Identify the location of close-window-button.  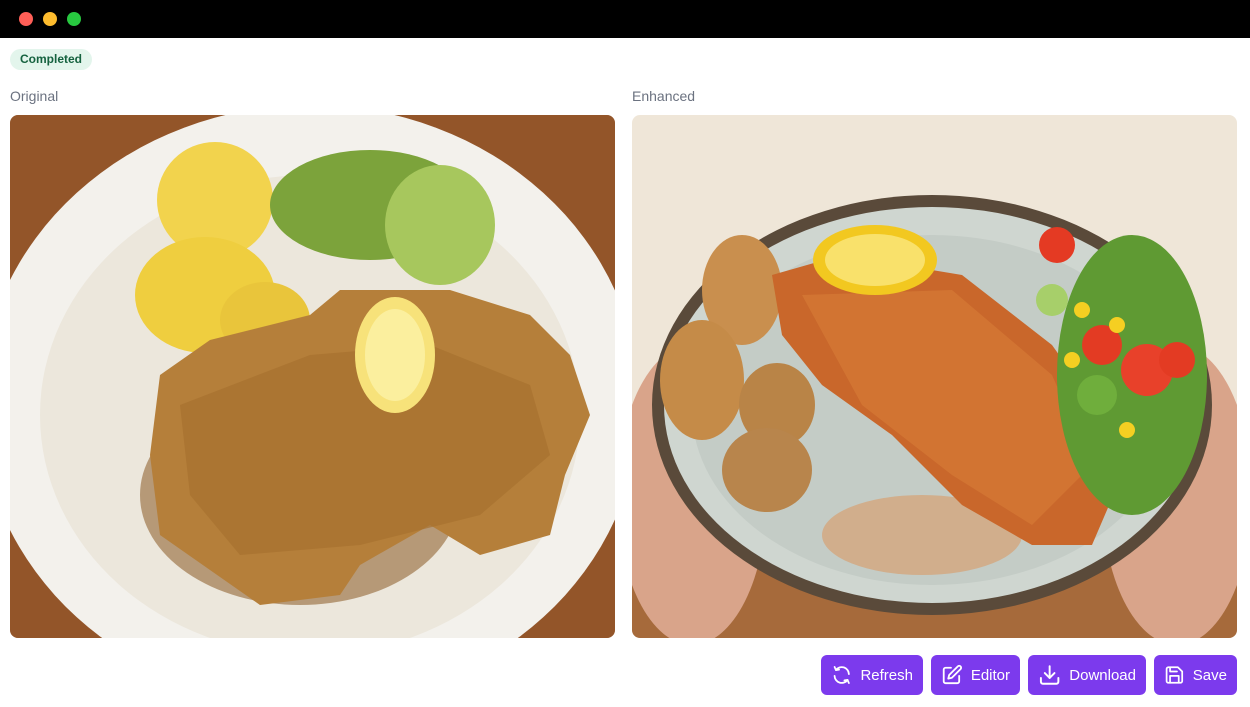
(26, 19).